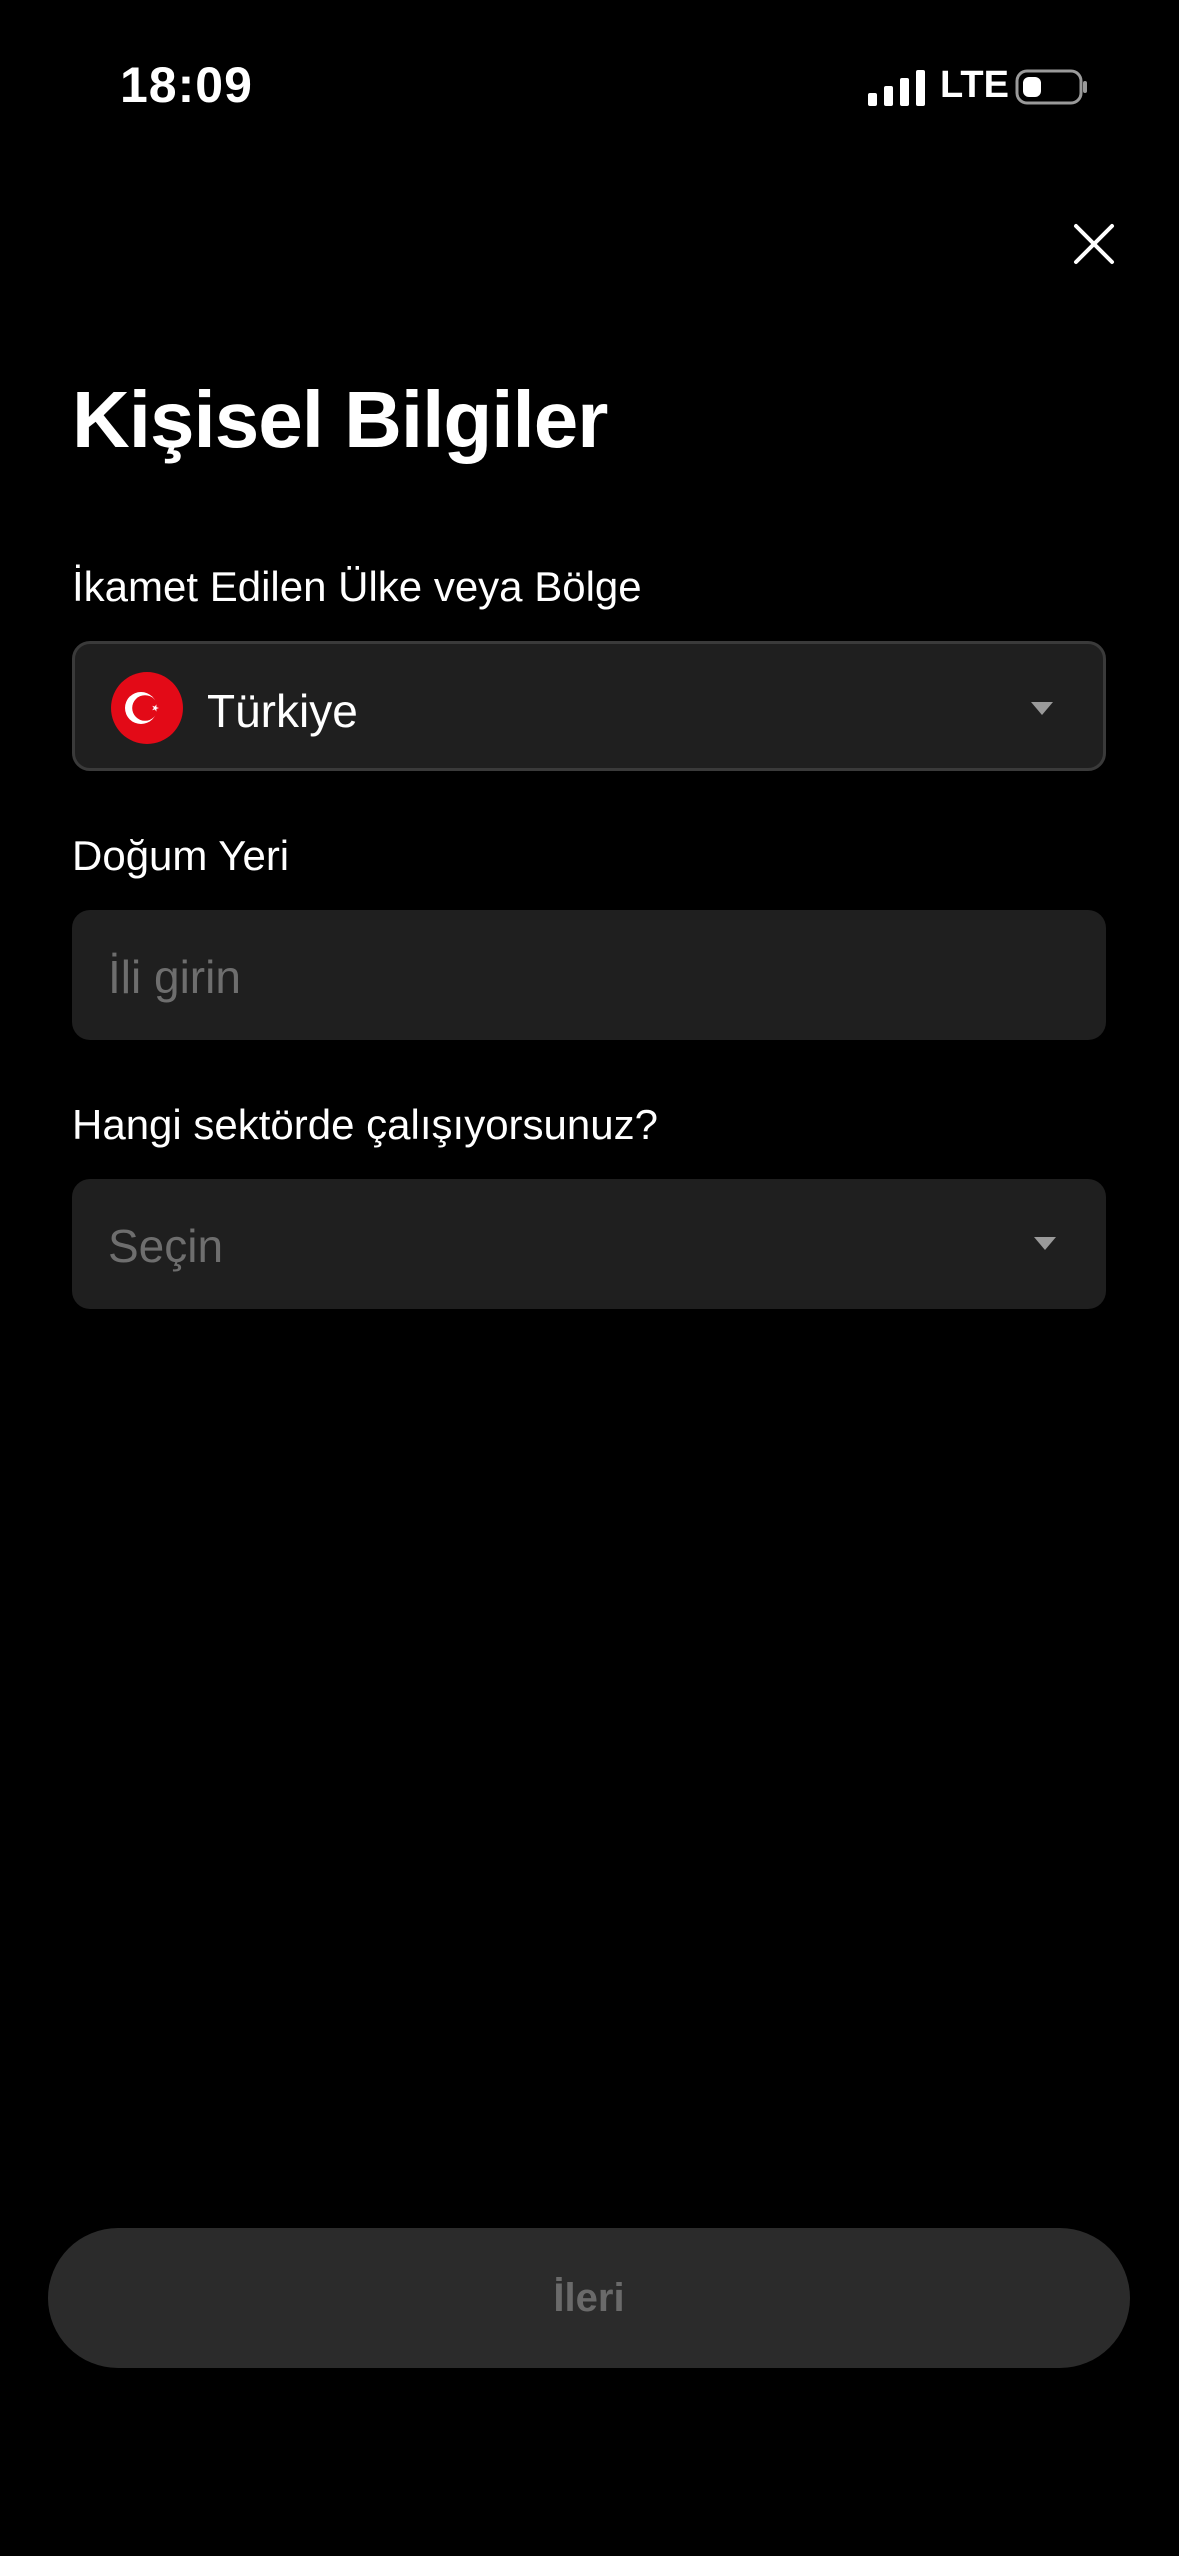  What do you see at coordinates (589, 706) in the screenshot?
I see `residence-select: Türkiye` at bounding box center [589, 706].